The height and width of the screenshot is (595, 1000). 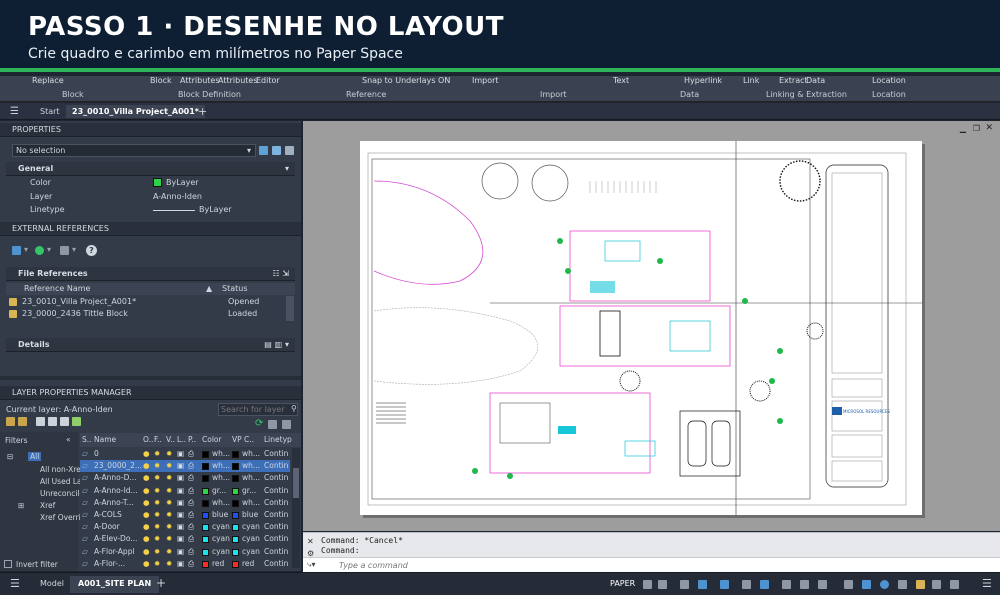 What do you see at coordinates (902, 584) in the screenshot?
I see `lock-ui-icon` at bounding box center [902, 584].